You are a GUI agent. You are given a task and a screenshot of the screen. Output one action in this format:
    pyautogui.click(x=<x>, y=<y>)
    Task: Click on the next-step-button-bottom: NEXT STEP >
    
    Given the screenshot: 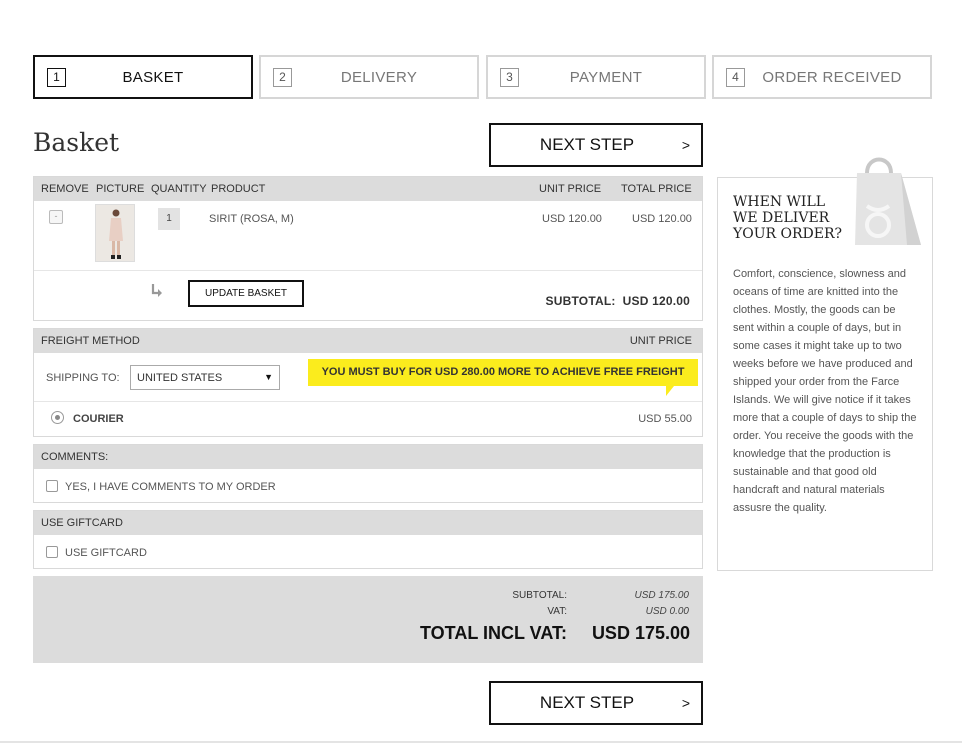 What is the action you would take?
    pyautogui.click(x=596, y=703)
    